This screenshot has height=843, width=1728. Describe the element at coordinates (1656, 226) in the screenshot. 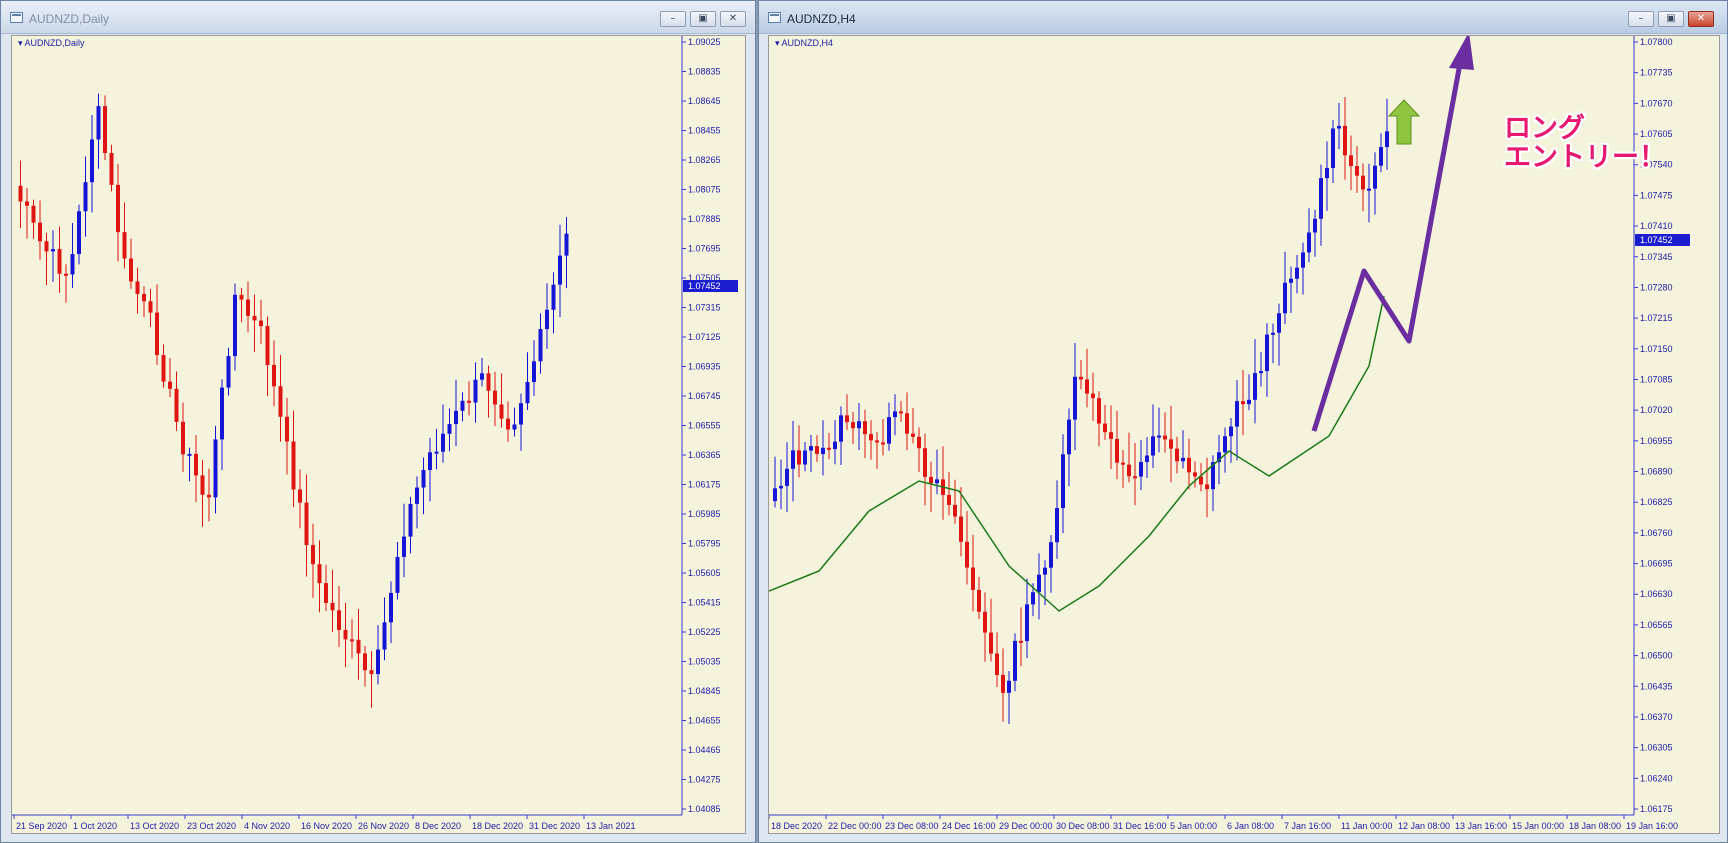

I see `price-tick-label: 1.07410` at that location.